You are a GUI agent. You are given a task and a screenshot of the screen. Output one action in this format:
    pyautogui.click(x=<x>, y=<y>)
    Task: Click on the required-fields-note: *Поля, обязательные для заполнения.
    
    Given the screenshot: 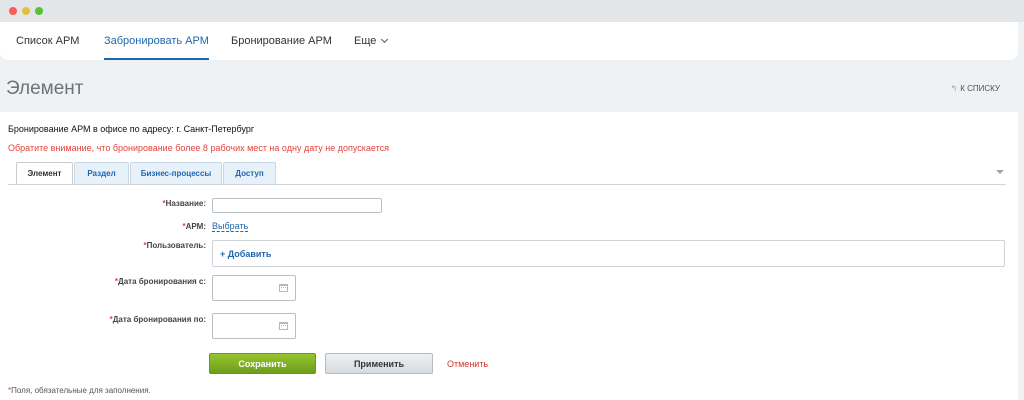 What is the action you would take?
    pyautogui.click(x=79, y=390)
    